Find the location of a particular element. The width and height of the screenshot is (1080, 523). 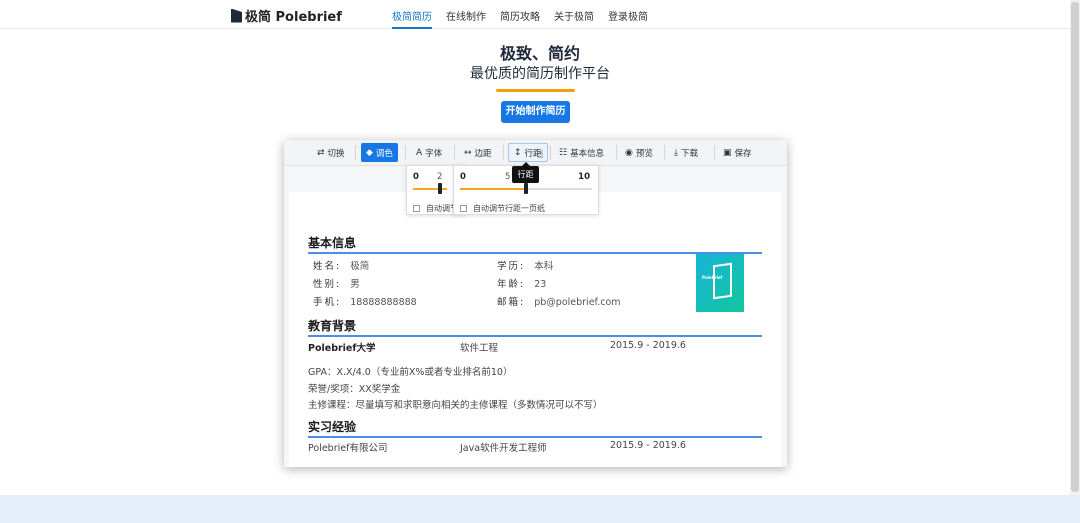

color-button: ◆ 调色 is located at coordinates (379, 152).